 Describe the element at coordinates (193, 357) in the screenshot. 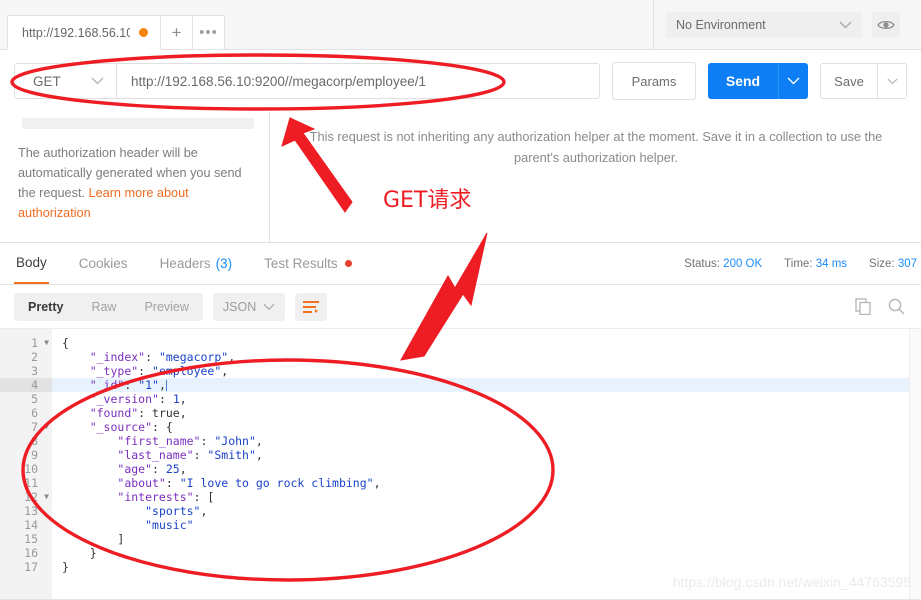

I see `code-token: "megacorp"` at that location.